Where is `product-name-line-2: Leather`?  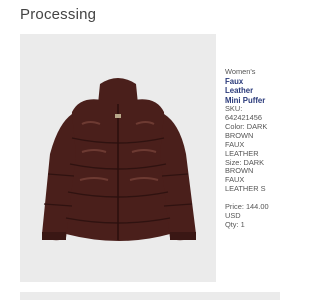
product-name-line-2: Leather is located at coordinates (261, 90).